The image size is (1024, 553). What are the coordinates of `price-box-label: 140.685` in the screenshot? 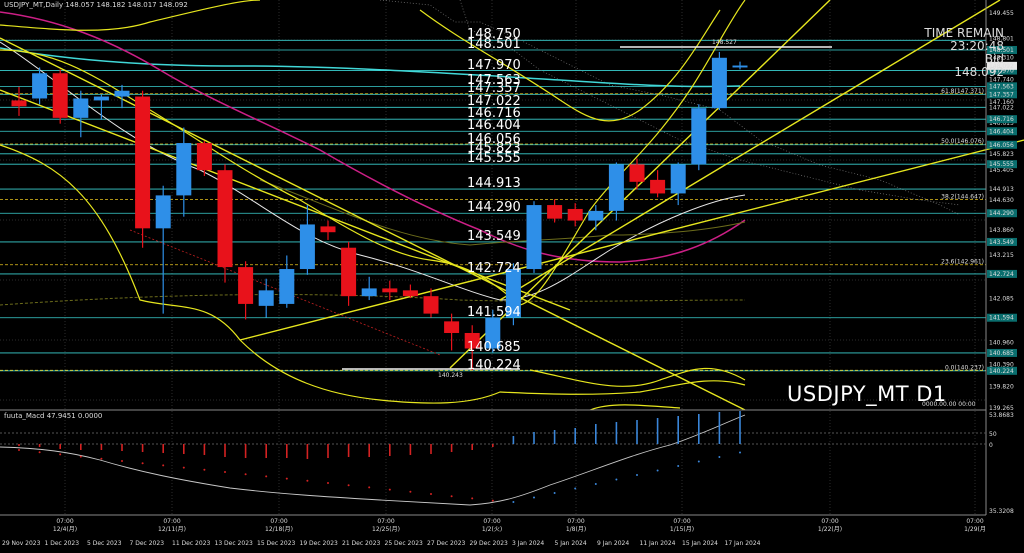 It's located at (1001, 353).